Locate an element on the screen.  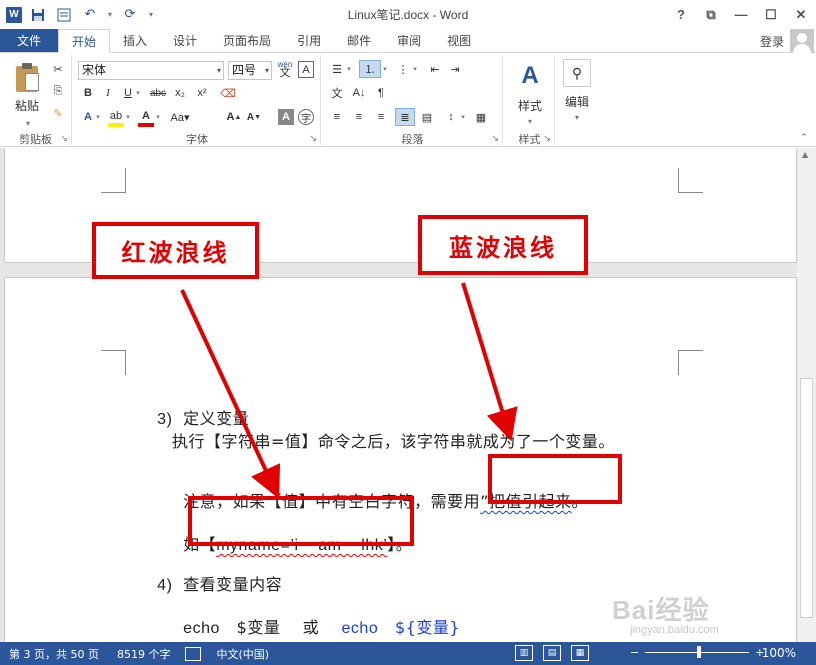
align-right-icon: ≡ is located at coordinates (381, 117).